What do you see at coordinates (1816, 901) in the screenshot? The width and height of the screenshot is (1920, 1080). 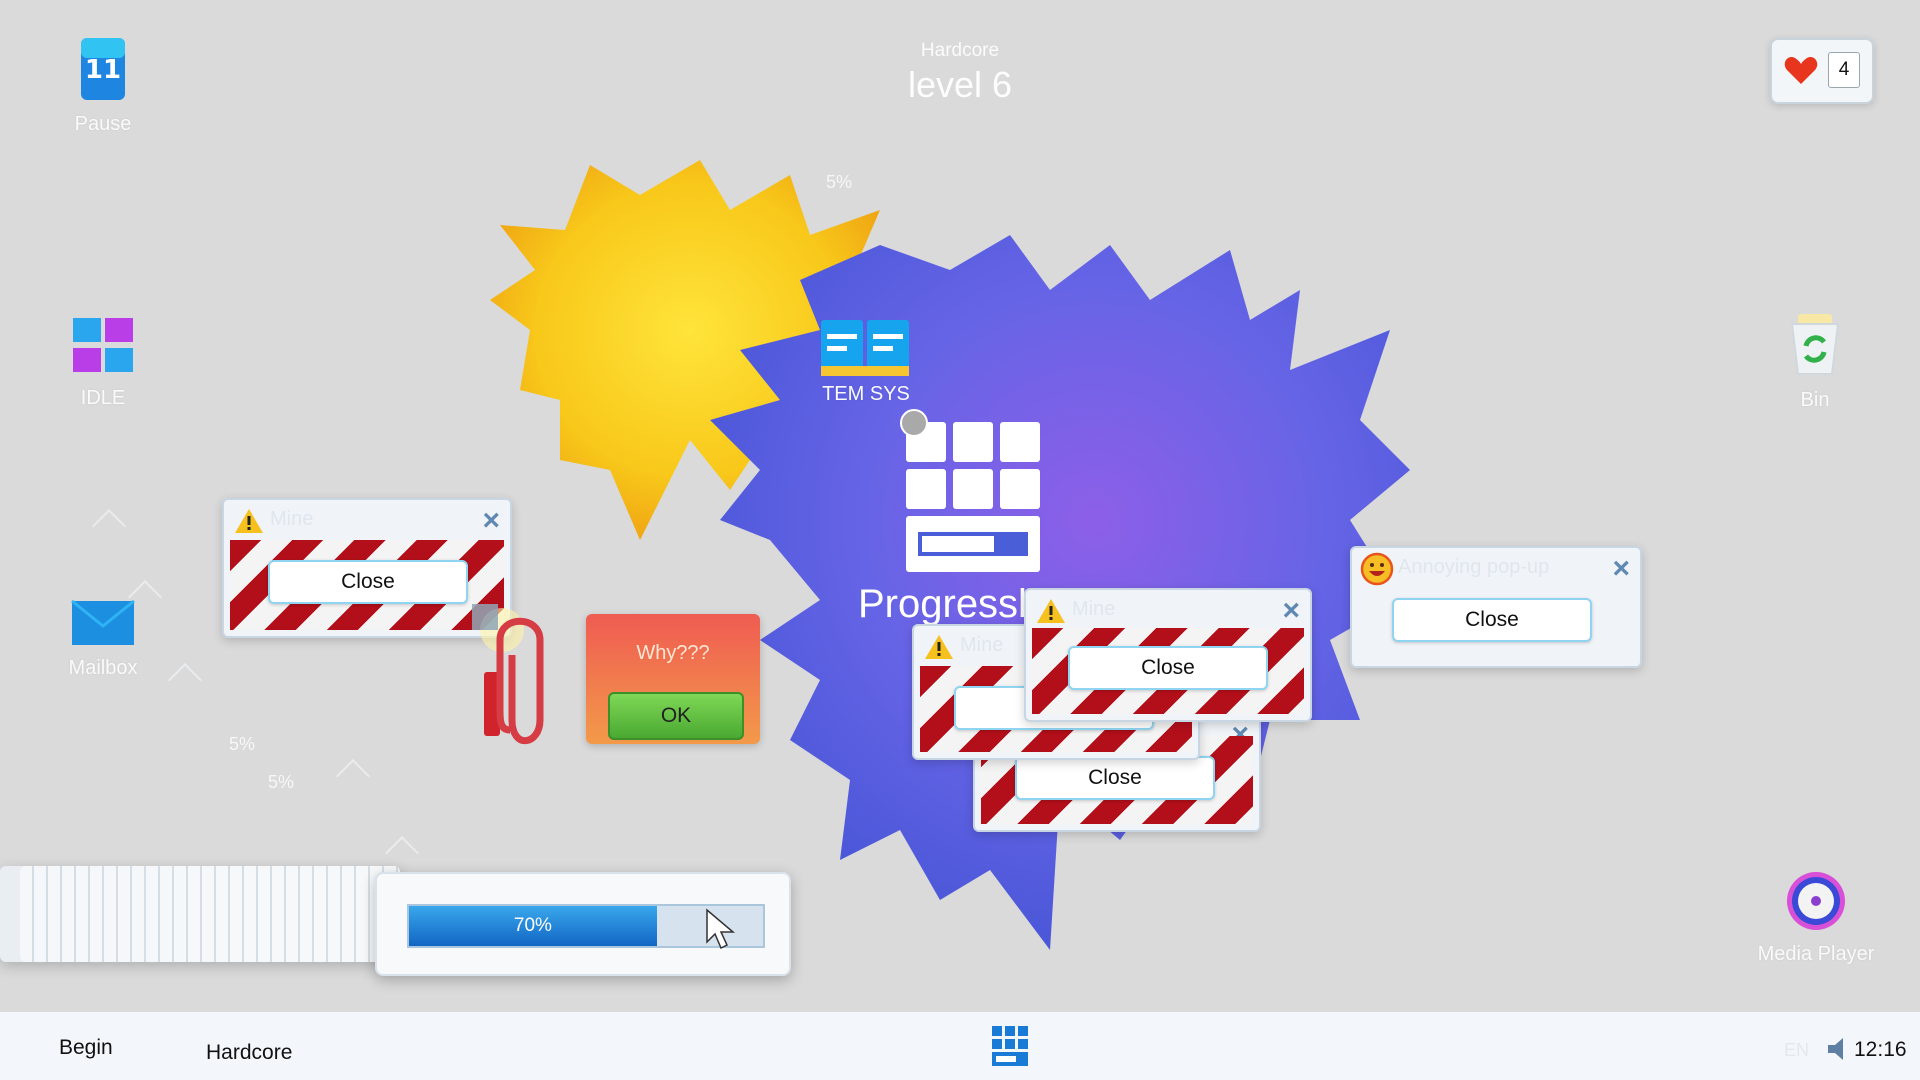 I see `disc-icon` at bounding box center [1816, 901].